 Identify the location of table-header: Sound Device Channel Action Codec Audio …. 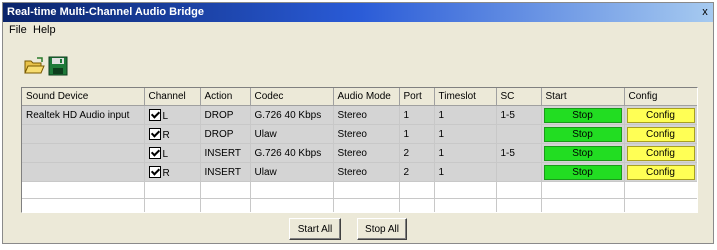
(359, 97).